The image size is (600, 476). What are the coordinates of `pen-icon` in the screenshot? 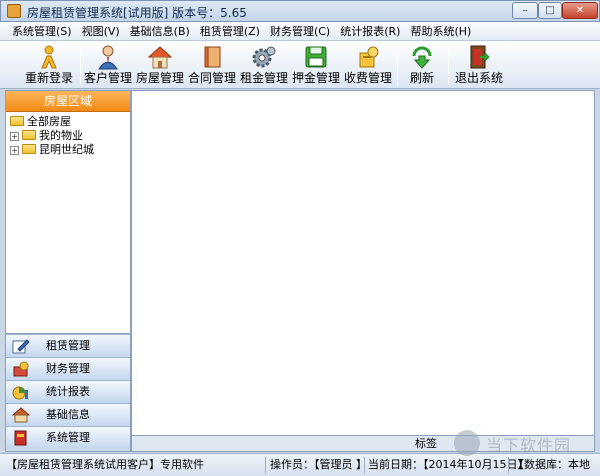 It's located at (21, 346).